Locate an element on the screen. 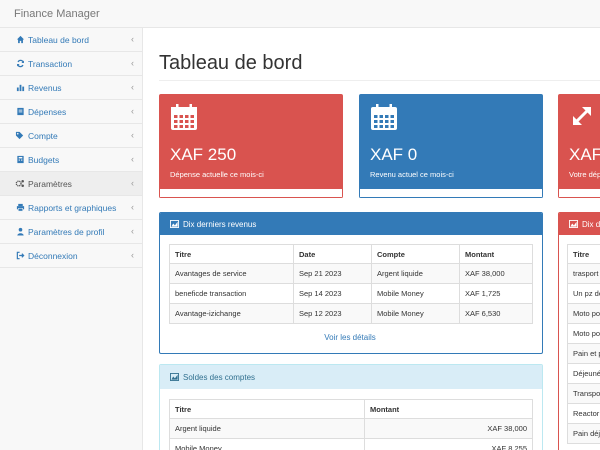 The width and height of the screenshot is (600, 450). table-cell: beneficde transaction is located at coordinates (231, 293).